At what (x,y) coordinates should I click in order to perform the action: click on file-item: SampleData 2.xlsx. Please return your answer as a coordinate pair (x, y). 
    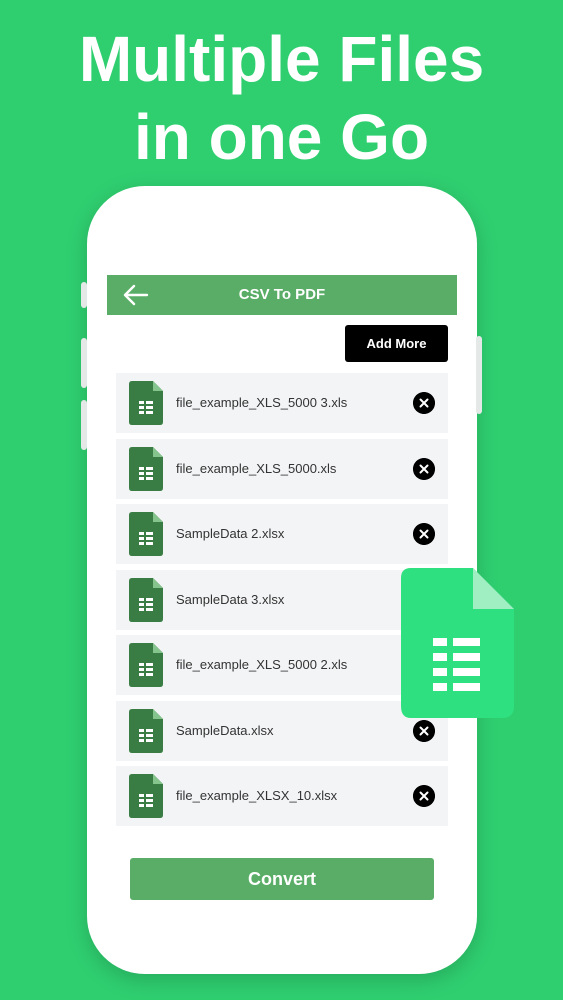
    Looking at the image, I should click on (282, 534).